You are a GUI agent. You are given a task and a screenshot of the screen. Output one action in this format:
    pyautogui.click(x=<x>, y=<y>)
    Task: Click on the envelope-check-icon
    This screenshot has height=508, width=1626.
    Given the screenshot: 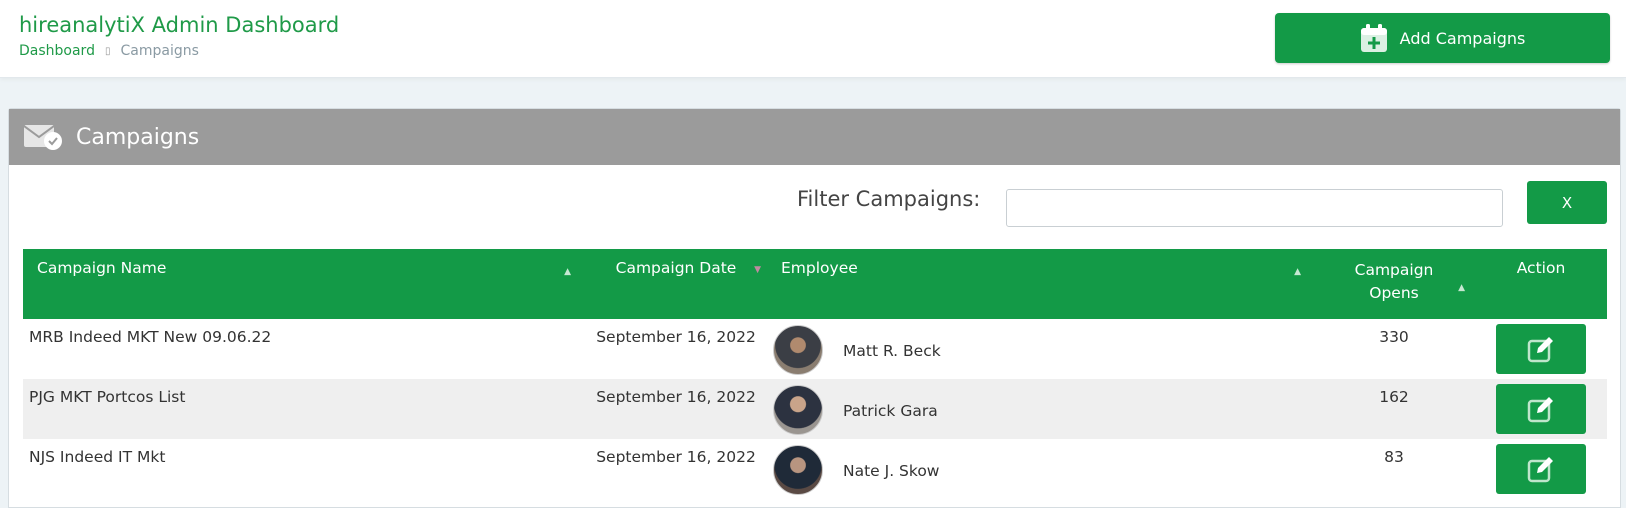 What is the action you would take?
    pyautogui.click(x=43, y=137)
    